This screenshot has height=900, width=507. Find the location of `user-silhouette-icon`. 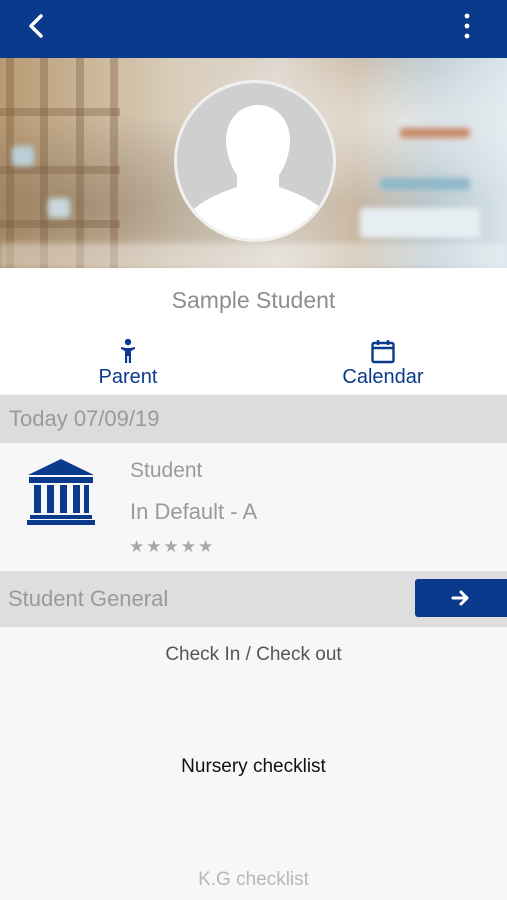

user-silhouette-icon is located at coordinates (258, 172).